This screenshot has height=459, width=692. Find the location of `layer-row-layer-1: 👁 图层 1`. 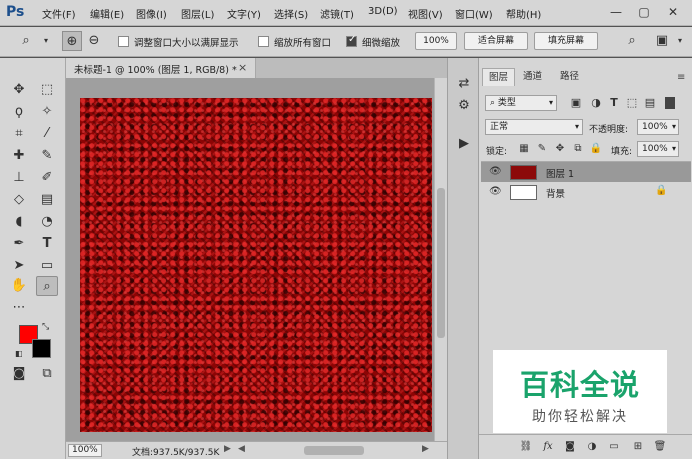

layer-row-layer-1: 👁 图层 1 is located at coordinates (586, 172).